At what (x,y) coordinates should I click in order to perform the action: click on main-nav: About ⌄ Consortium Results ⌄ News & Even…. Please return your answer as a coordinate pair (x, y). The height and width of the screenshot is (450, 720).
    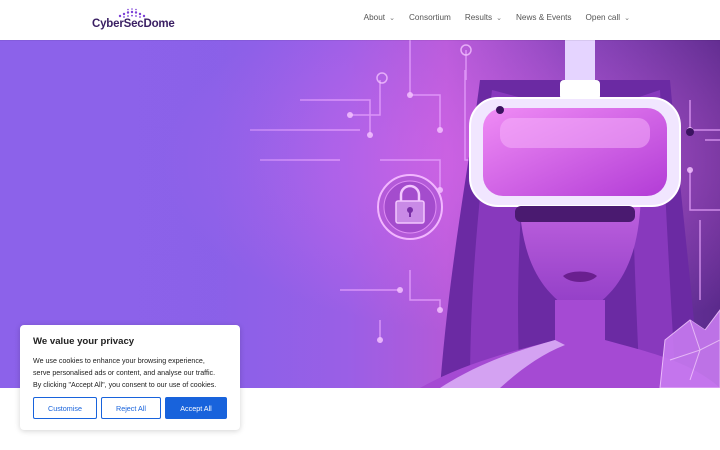
    Looking at the image, I should click on (490, 17).